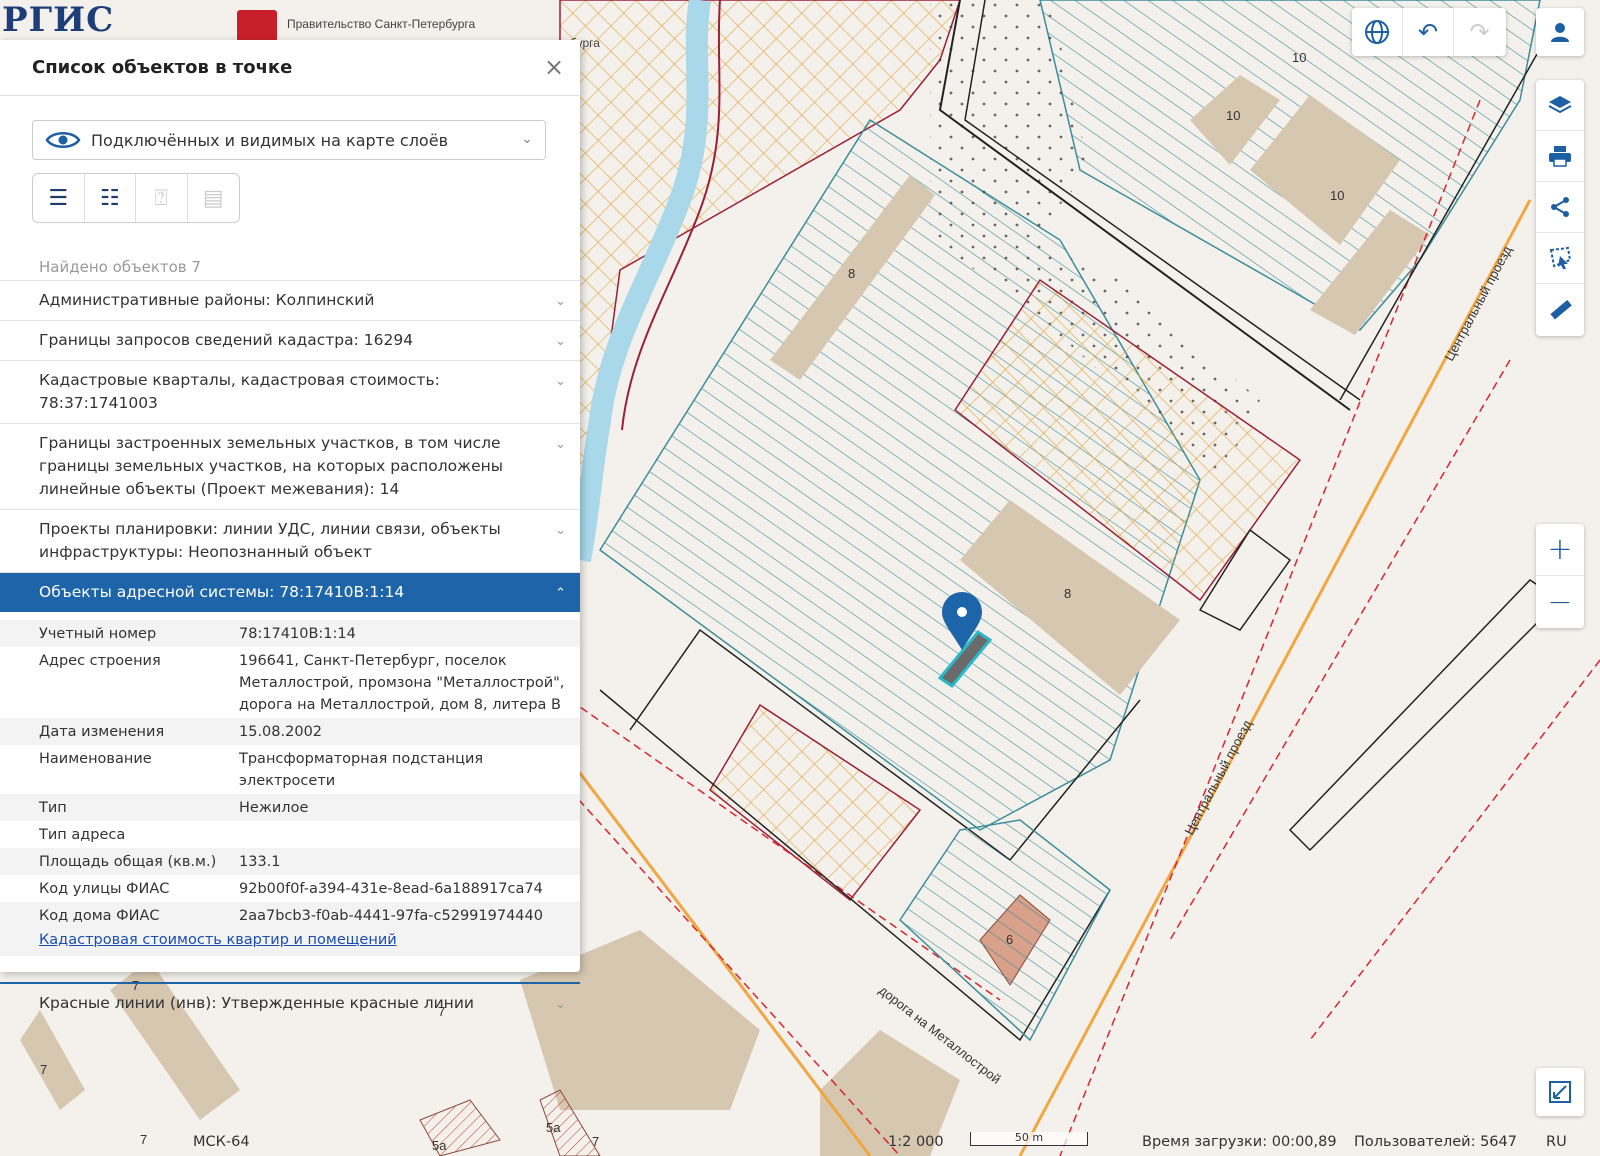 The width and height of the screenshot is (1600, 1156). Describe the element at coordinates (58, 20) in the screenshot. I see `rgis-logo: РГИС` at that location.